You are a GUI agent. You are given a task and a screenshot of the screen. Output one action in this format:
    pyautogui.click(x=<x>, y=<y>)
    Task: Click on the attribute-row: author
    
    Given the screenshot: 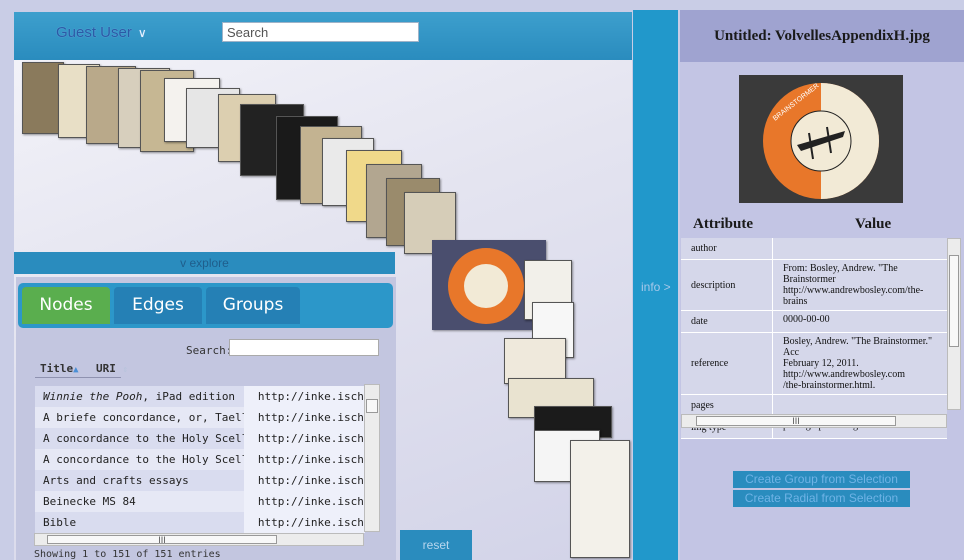 What is the action you would take?
    pyautogui.click(x=814, y=249)
    